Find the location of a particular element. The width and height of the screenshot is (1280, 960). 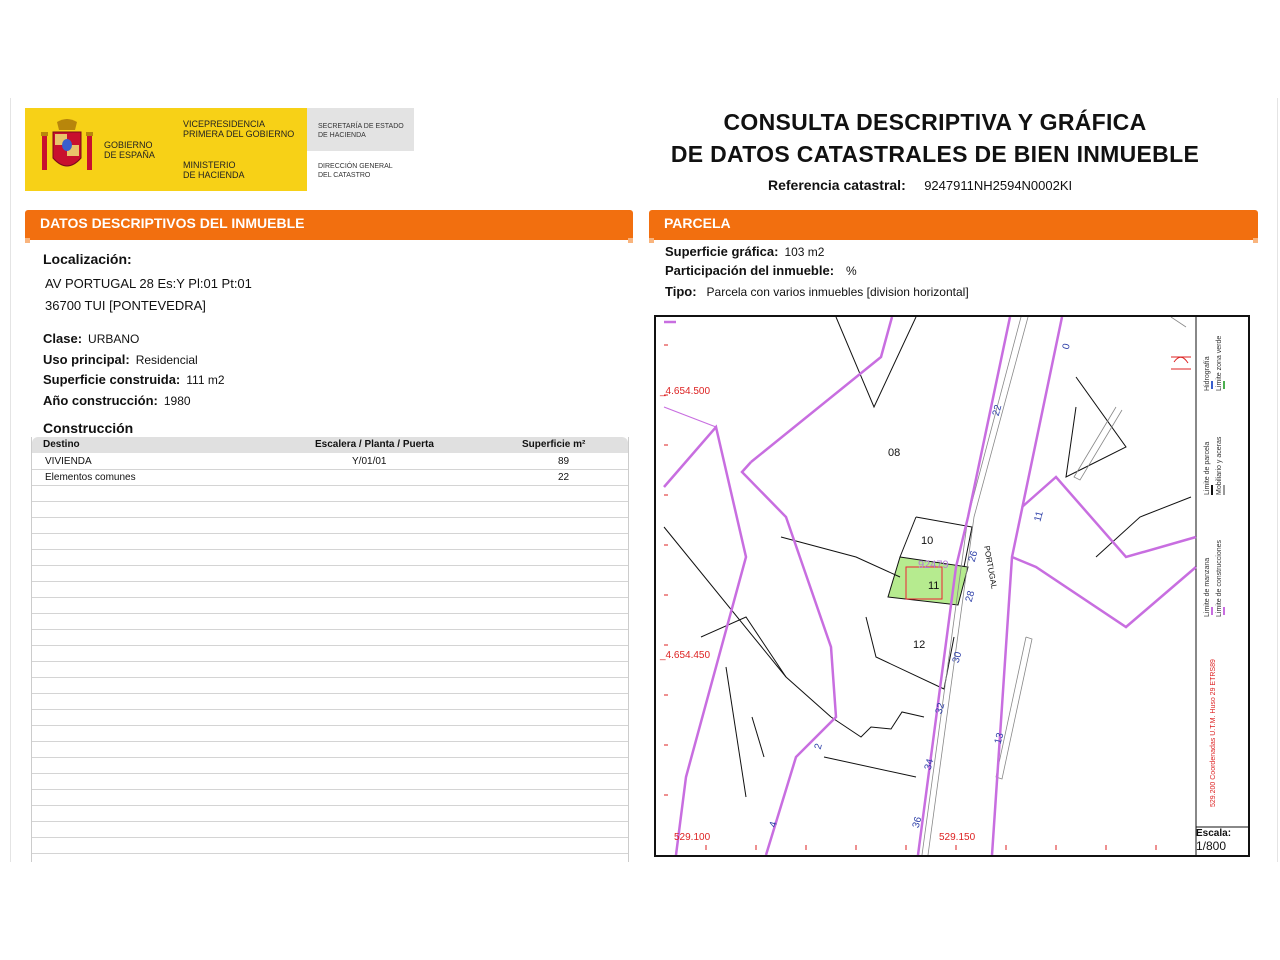

construccion-label: Construcción is located at coordinates (88, 428).